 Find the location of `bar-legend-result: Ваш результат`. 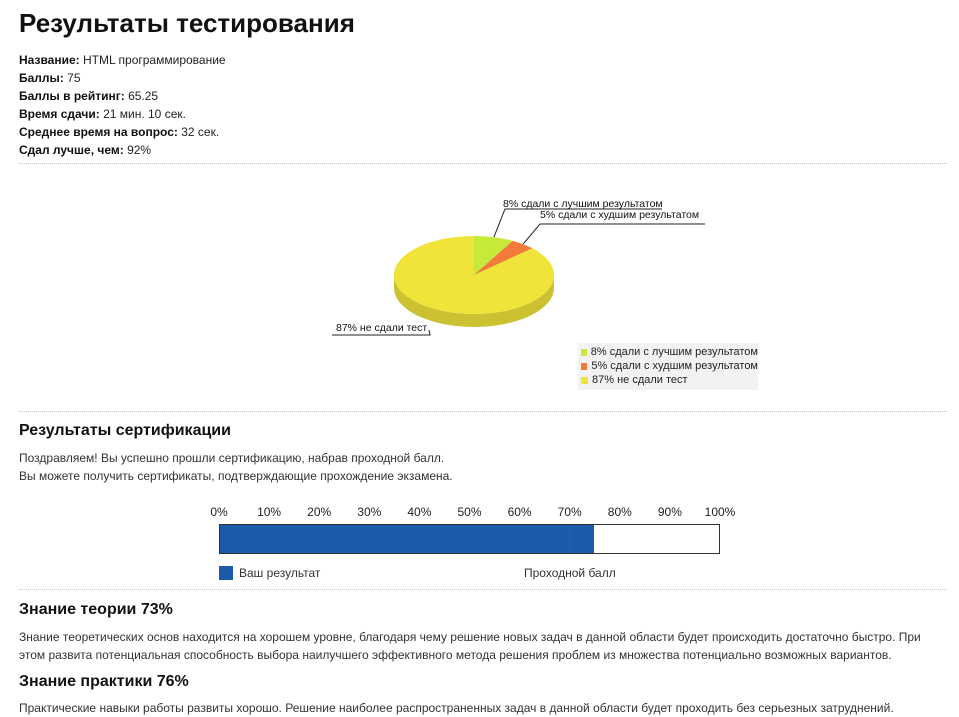

bar-legend-result: Ваш результат is located at coordinates (269, 573).